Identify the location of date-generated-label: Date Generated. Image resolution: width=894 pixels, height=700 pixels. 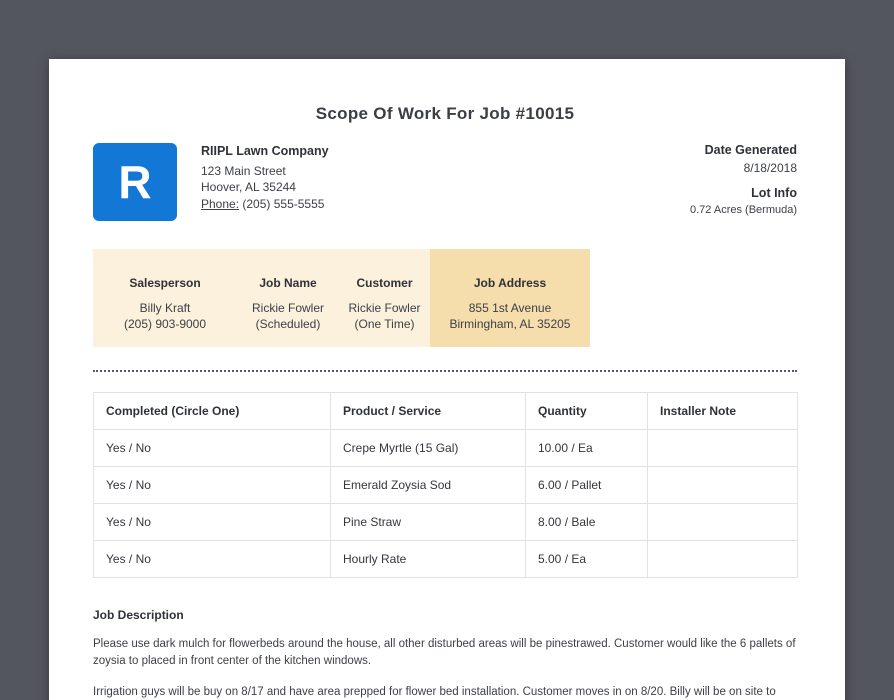
(750, 150).